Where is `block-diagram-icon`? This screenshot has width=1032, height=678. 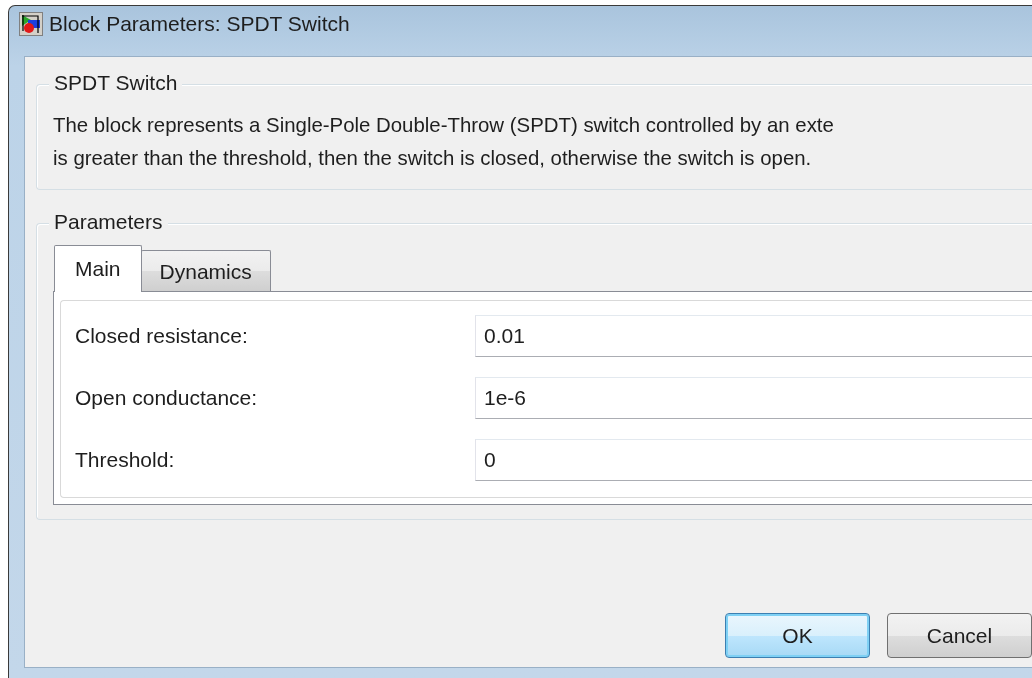 block-diagram-icon is located at coordinates (31, 23).